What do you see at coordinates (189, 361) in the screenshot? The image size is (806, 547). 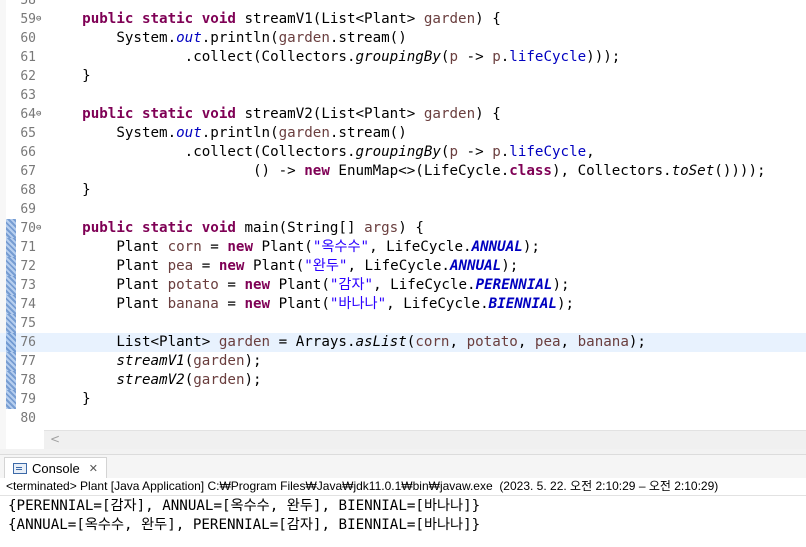 I see `code-text: streamV1(garden);` at bounding box center [189, 361].